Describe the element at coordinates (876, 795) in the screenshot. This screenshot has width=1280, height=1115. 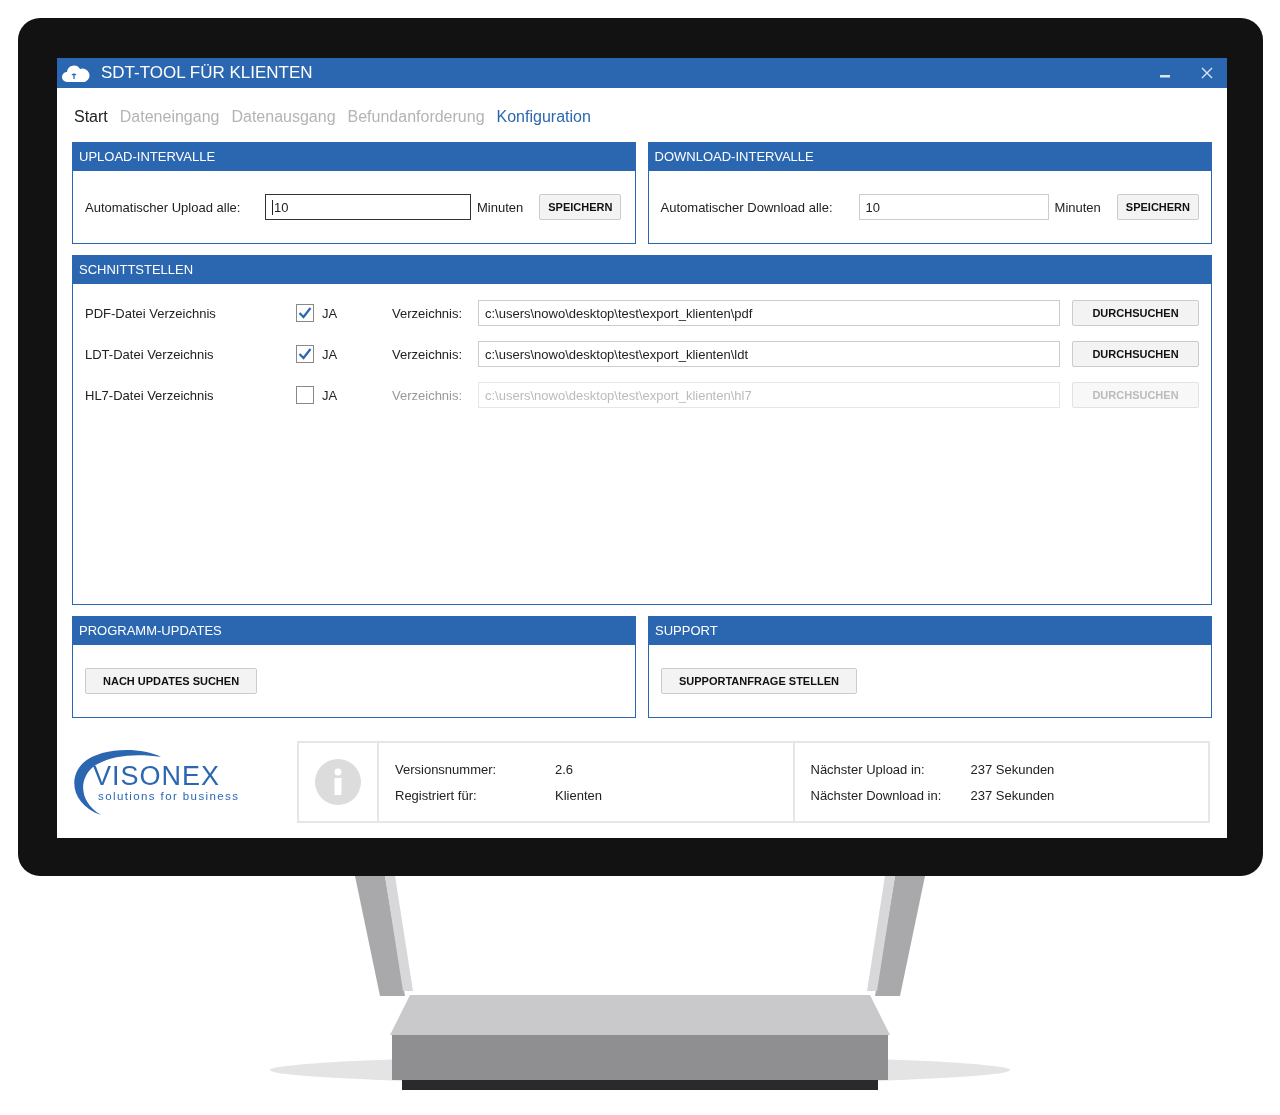
I see `info-label: Nächster Download in:` at that location.